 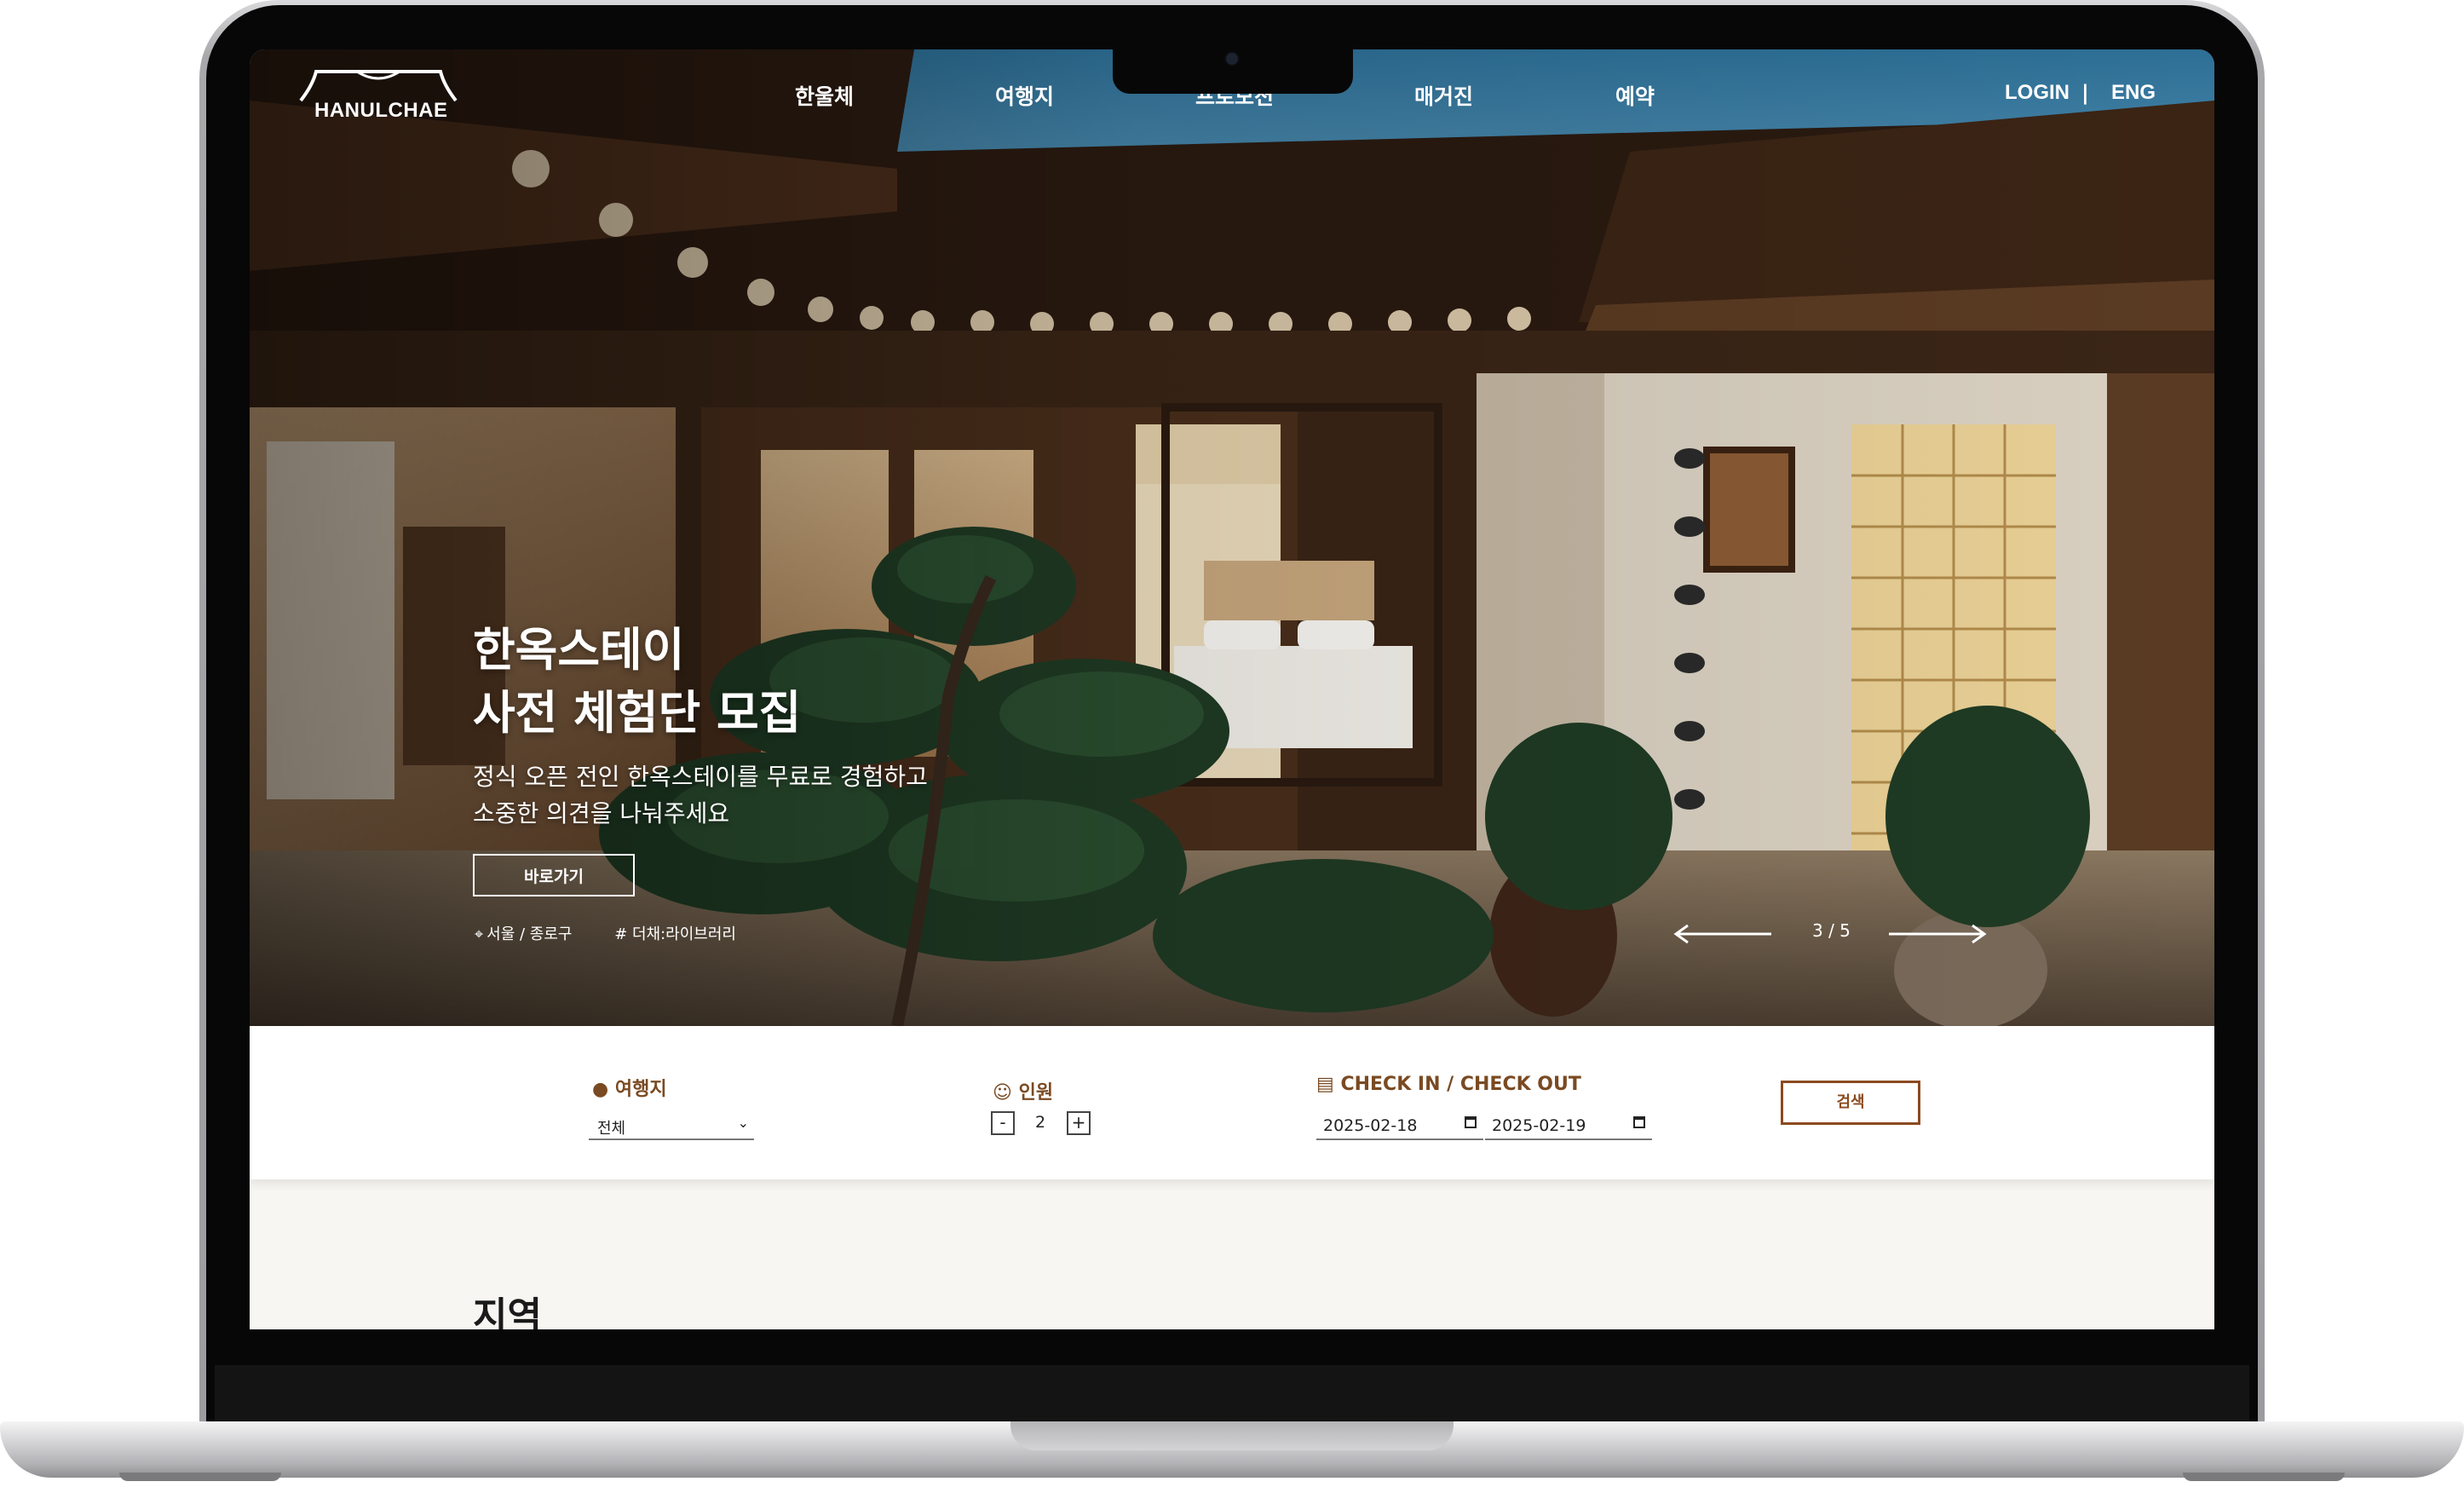 I want to click on guests-decrement-button: -, so click(x=1003, y=1123).